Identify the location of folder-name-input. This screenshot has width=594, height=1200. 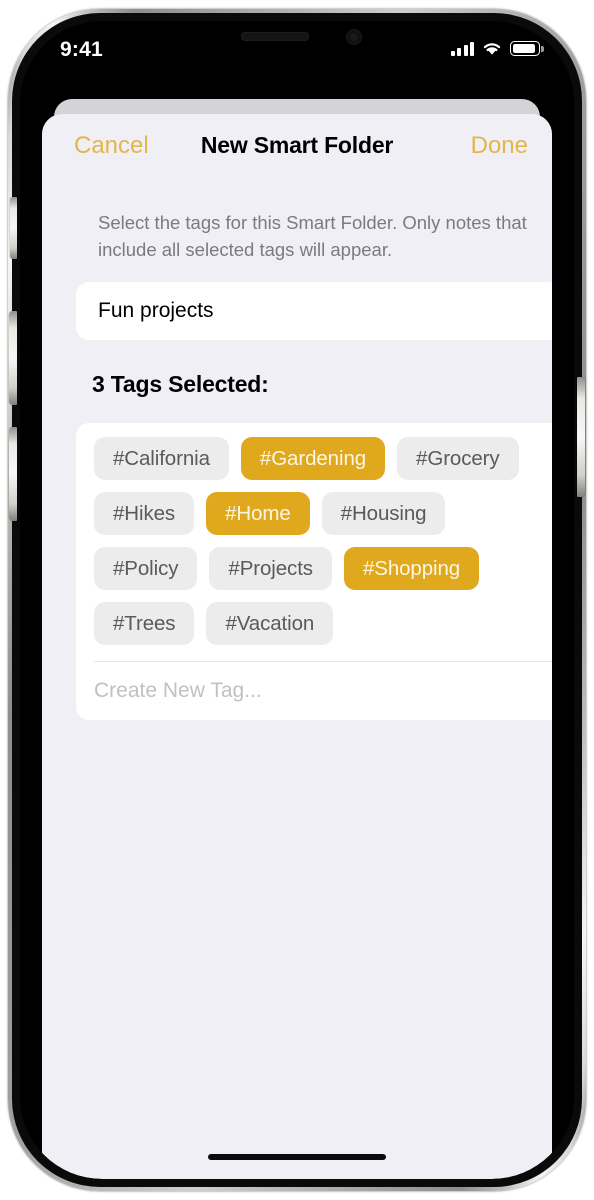
(314, 311).